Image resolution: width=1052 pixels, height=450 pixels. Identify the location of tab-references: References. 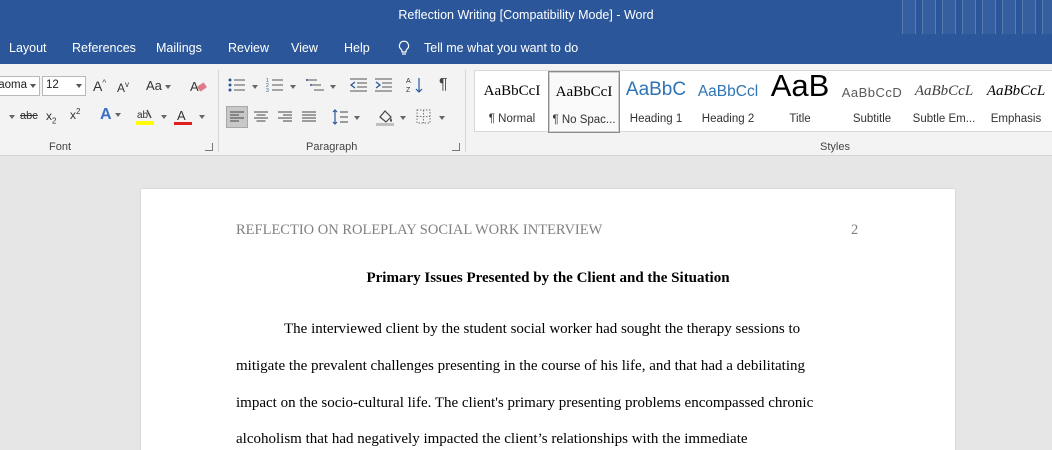
(104, 48).